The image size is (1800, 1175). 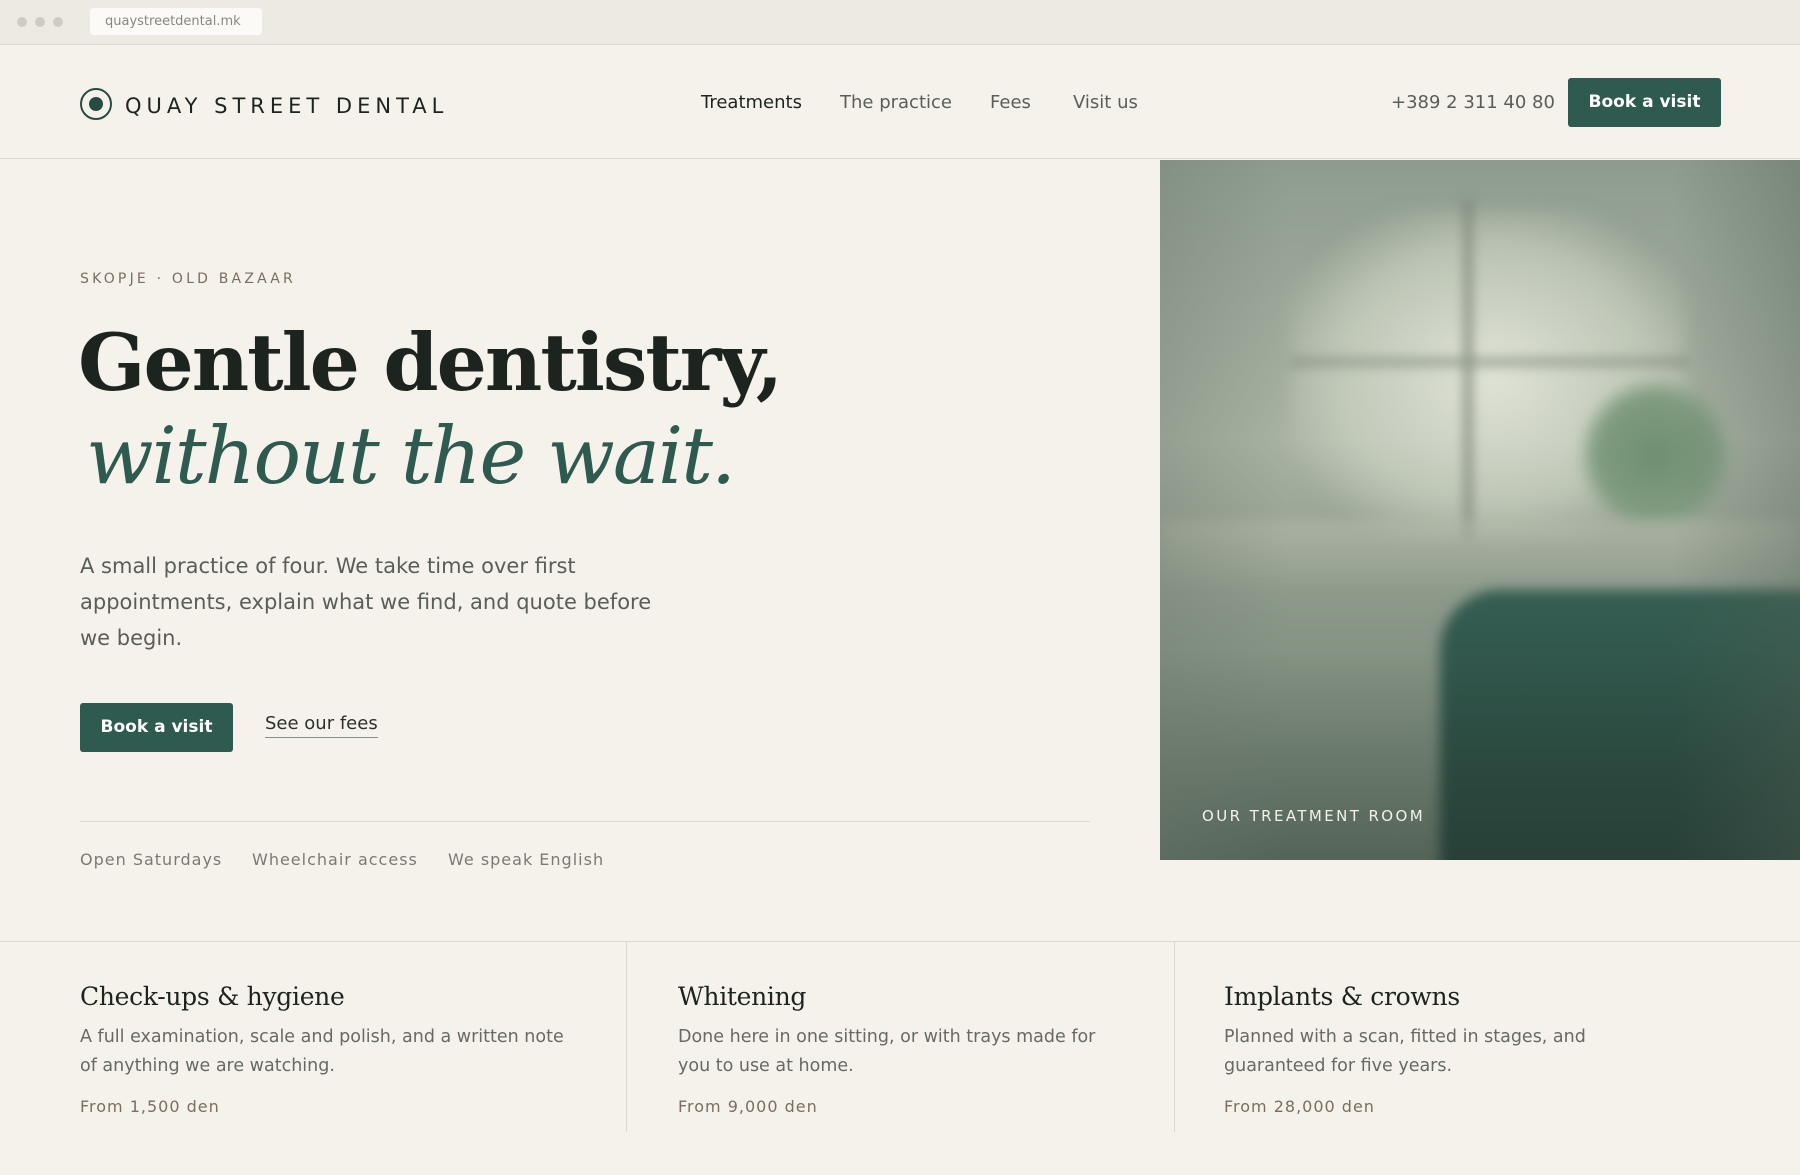 I want to click on address-bar: quaystreetdental.mk, so click(x=176, y=21).